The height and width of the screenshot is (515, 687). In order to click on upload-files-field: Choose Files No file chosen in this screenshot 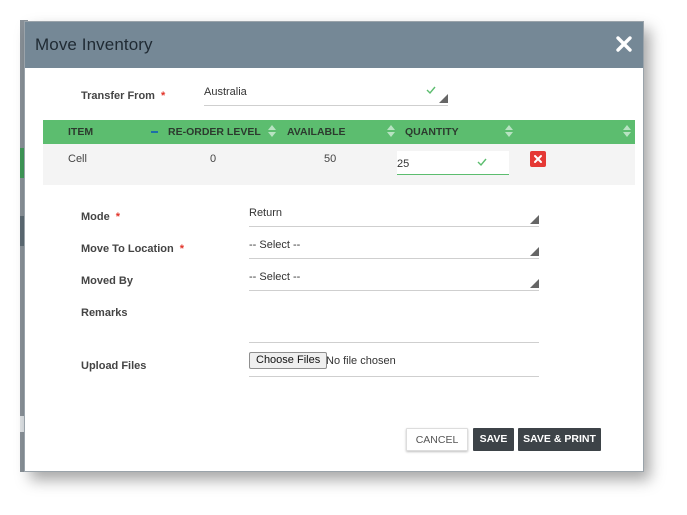, I will do `click(394, 364)`.